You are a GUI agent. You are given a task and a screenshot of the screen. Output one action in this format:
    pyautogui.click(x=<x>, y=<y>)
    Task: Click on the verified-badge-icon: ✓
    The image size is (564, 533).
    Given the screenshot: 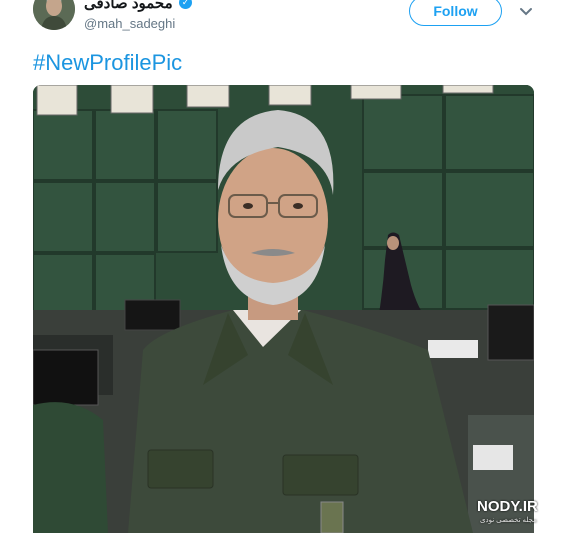 What is the action you would take?
    pyautogui.click(x=185, y=4)
    